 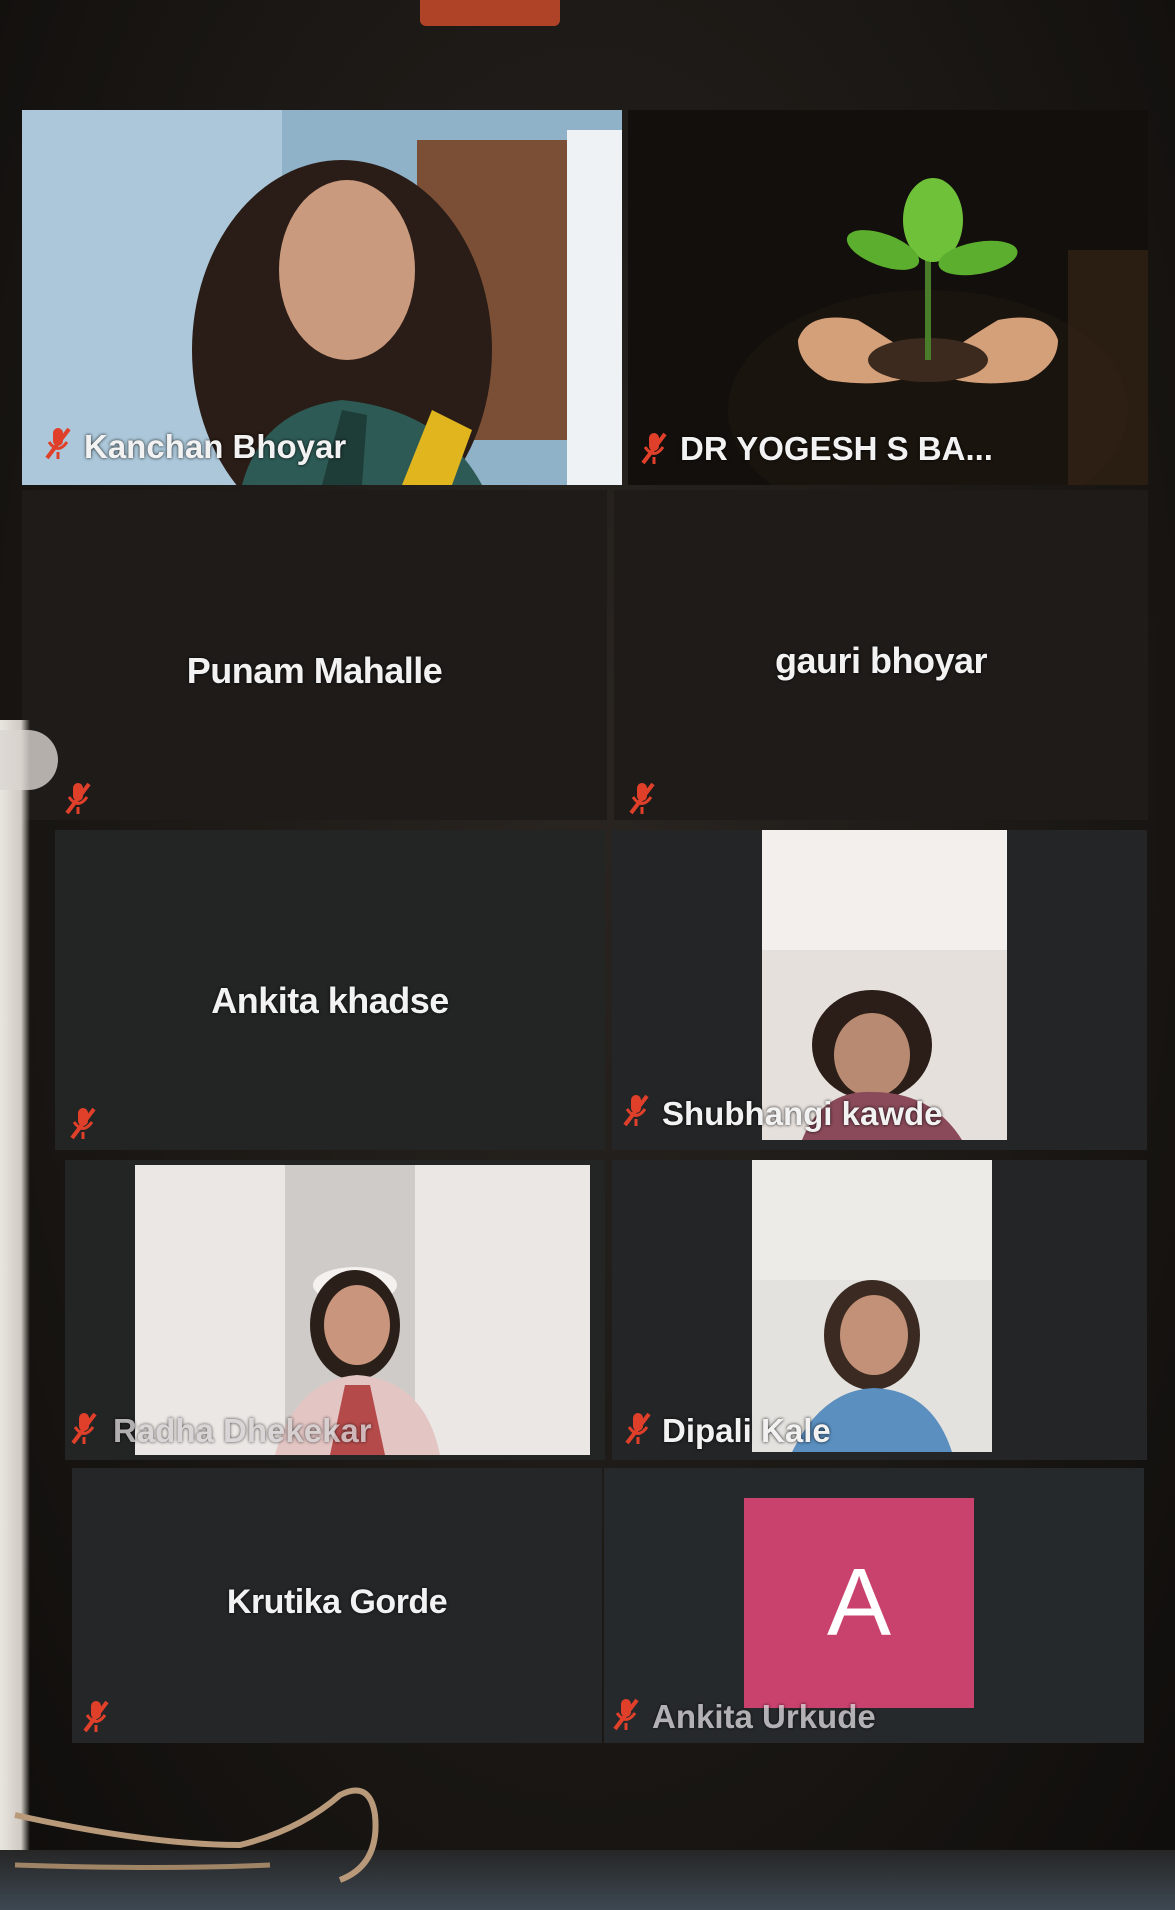 What do you see at coordinates (746, 1430) in the screenshot?
I see `participant-name-dipali: Dipali Kale` at bounding box center [746, 1430].